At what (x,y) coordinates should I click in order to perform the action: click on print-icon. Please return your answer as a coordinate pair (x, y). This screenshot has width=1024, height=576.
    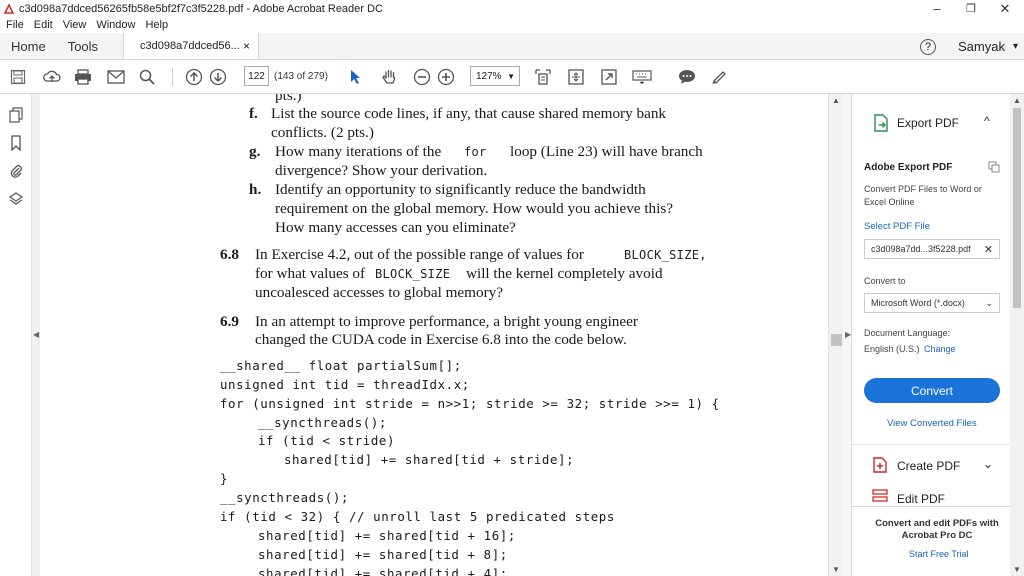
    Looking at the image, I should click on (83, 77).